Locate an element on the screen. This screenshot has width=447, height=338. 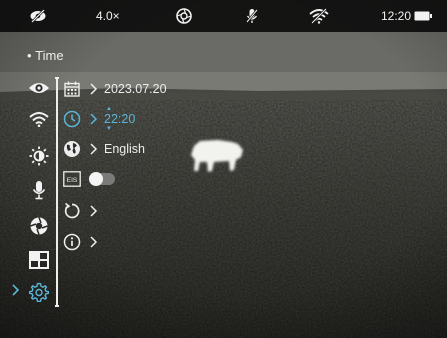
battery-icon is located at coordinates (423, 16).